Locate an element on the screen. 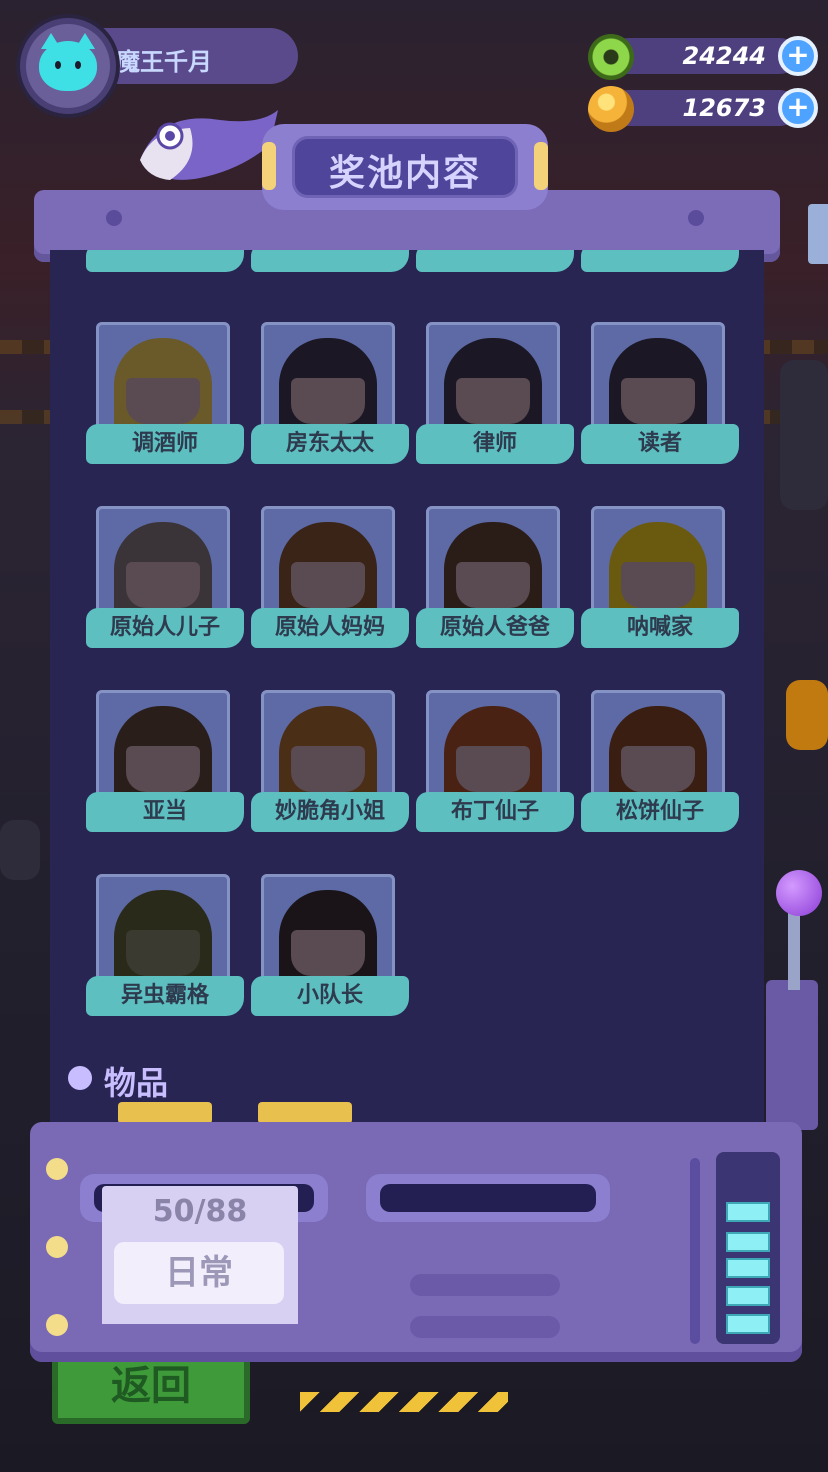 The height and width of the screenshot is (1472, 828). character-card: 小队长 is located at coordinates (330, 947).